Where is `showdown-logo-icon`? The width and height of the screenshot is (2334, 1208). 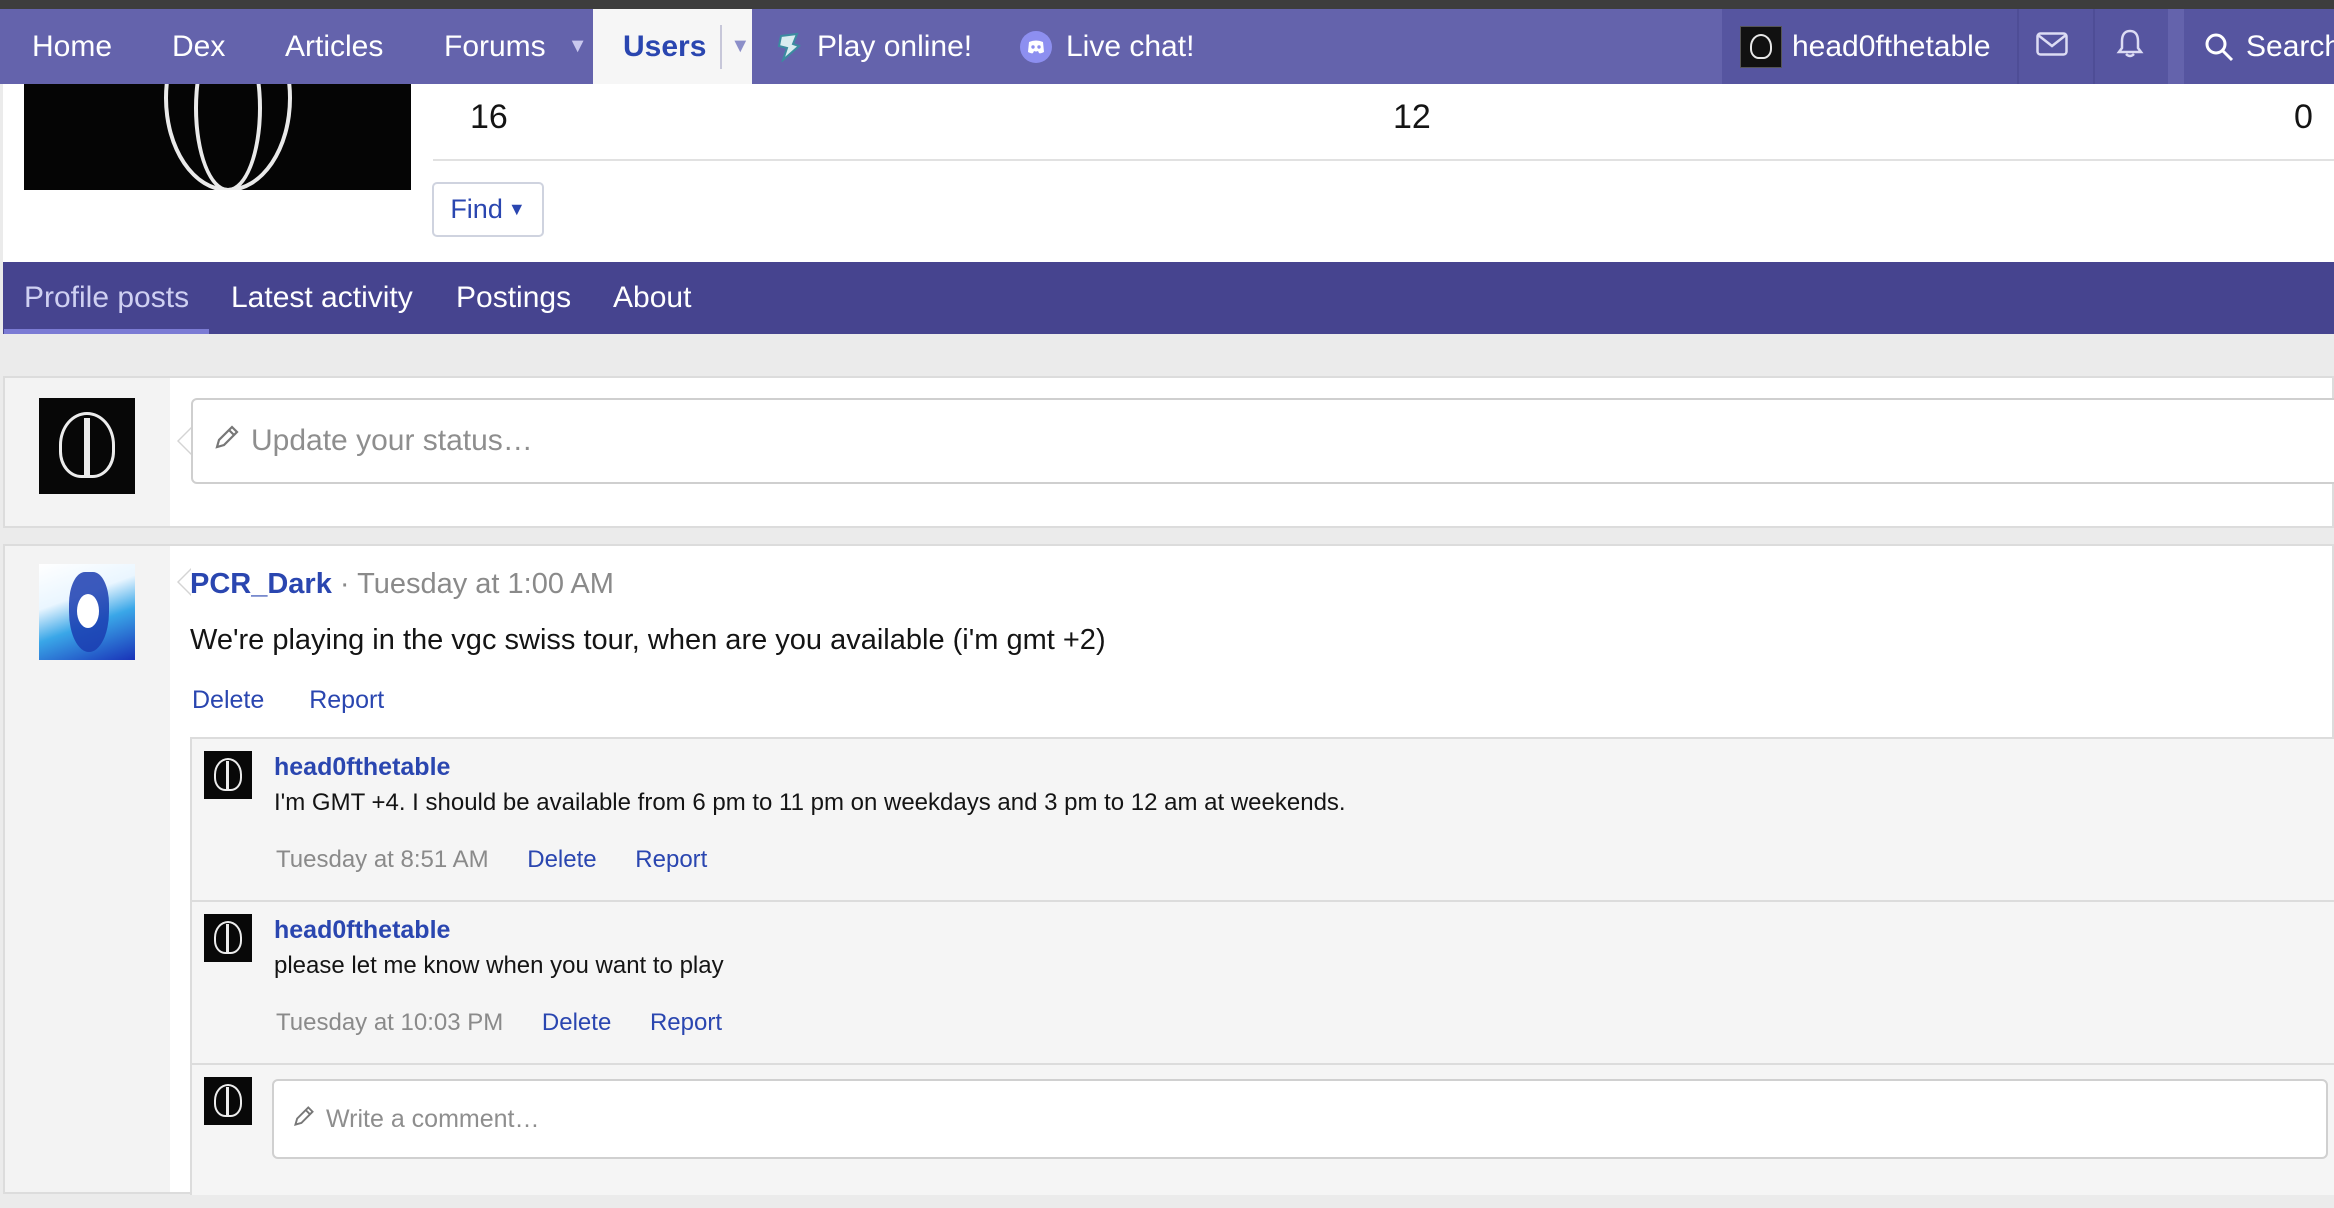 showdown-logo-icon is located at coordinates (789, 47).